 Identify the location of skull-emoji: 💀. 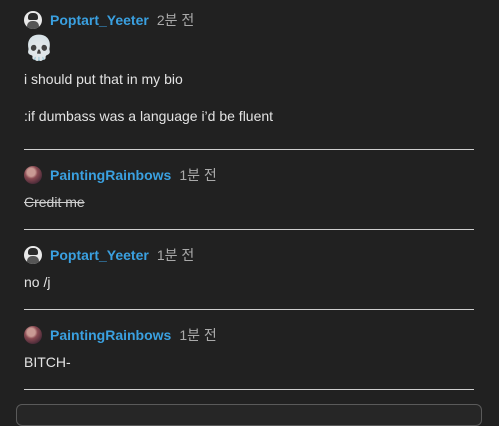
(39, 48).